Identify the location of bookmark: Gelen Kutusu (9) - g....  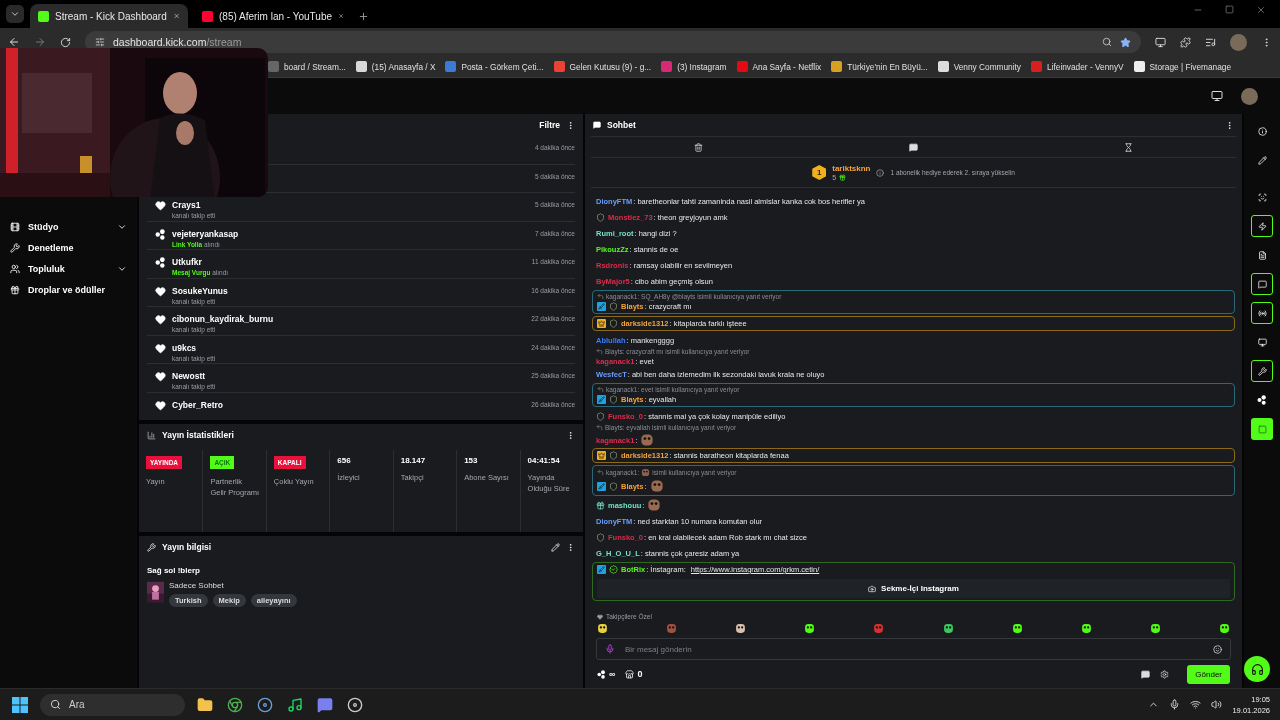
(602, 66).